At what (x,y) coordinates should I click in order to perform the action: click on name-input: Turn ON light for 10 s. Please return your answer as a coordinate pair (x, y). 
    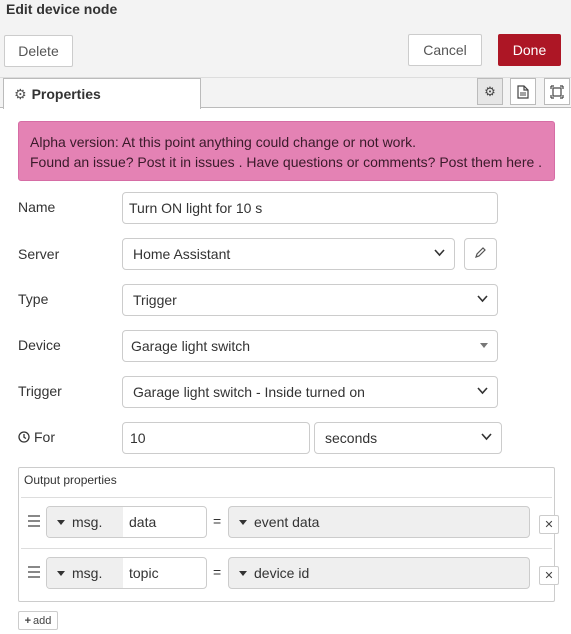
    Looking at the image, I should click on (310, 208).